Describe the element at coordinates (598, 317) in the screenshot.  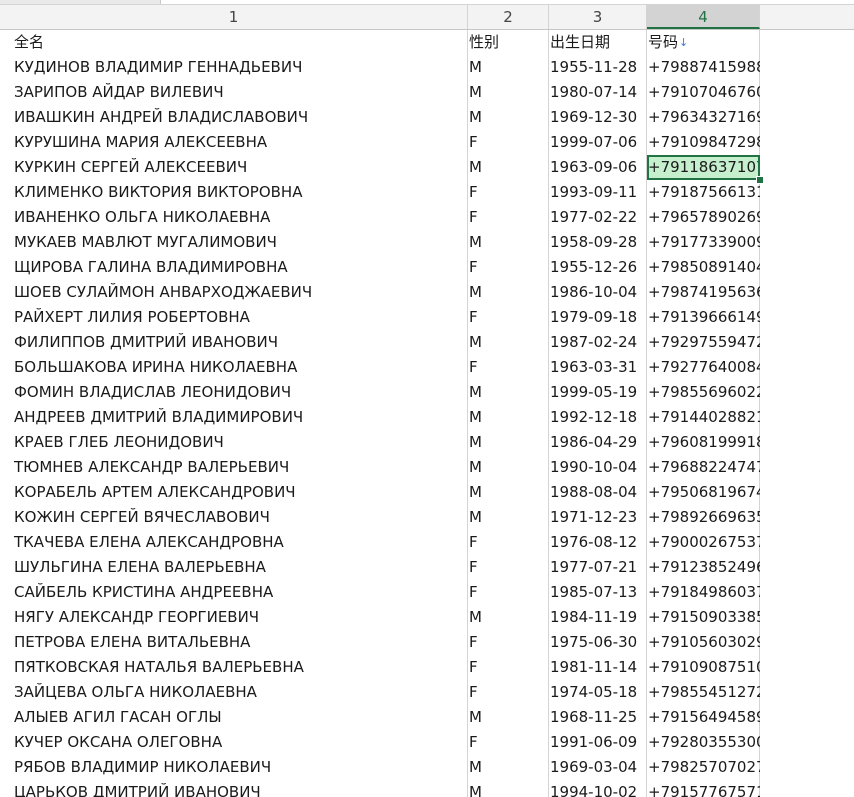
I see `birth-date-cell: 1979-09-18` at that location.